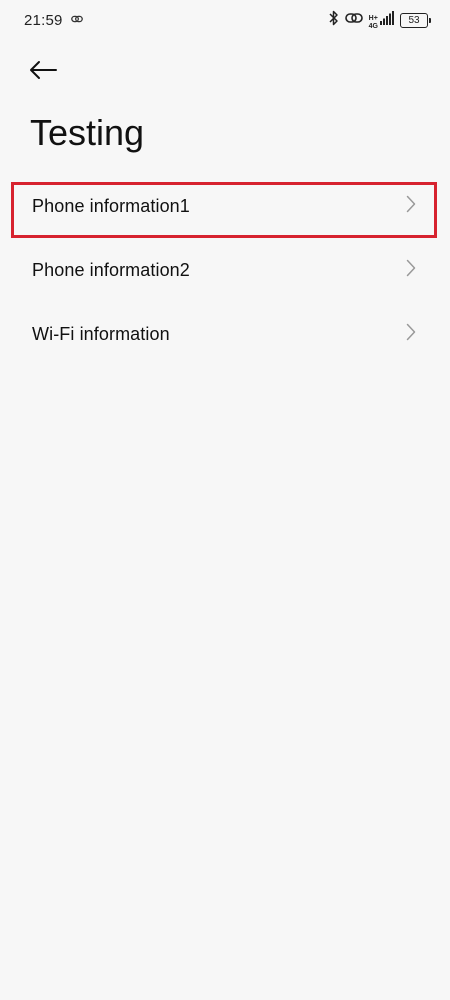  Describe the element at coordinates (87, 132) in the screenshot. I see `page-title: Testing` at that location.